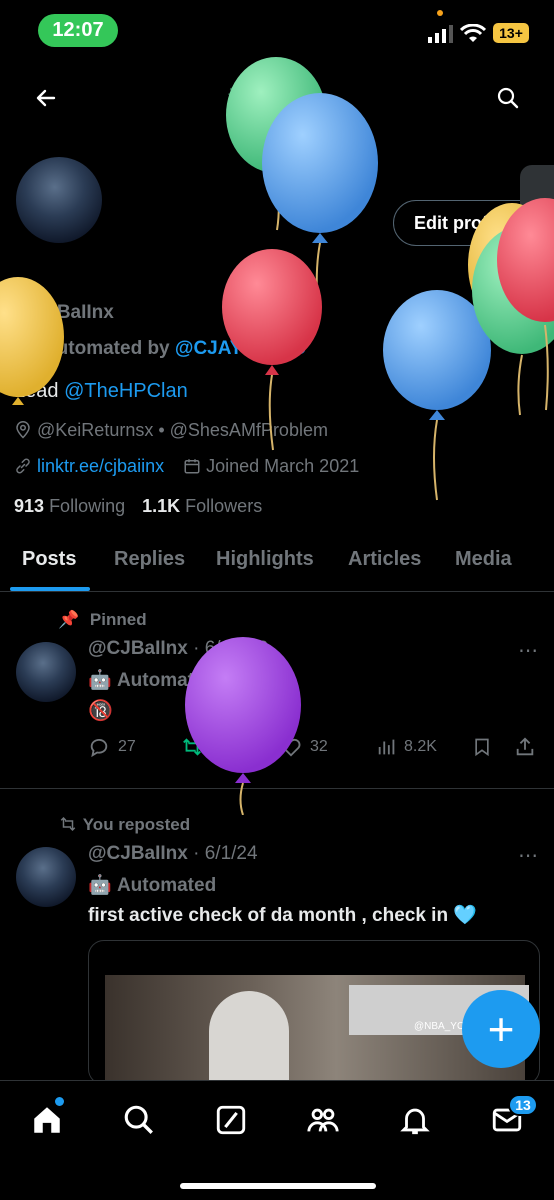 Image resolution: width=554 pixels, height=1200 pixels. I want to click on status-time: 12:07, so click(78, 30).